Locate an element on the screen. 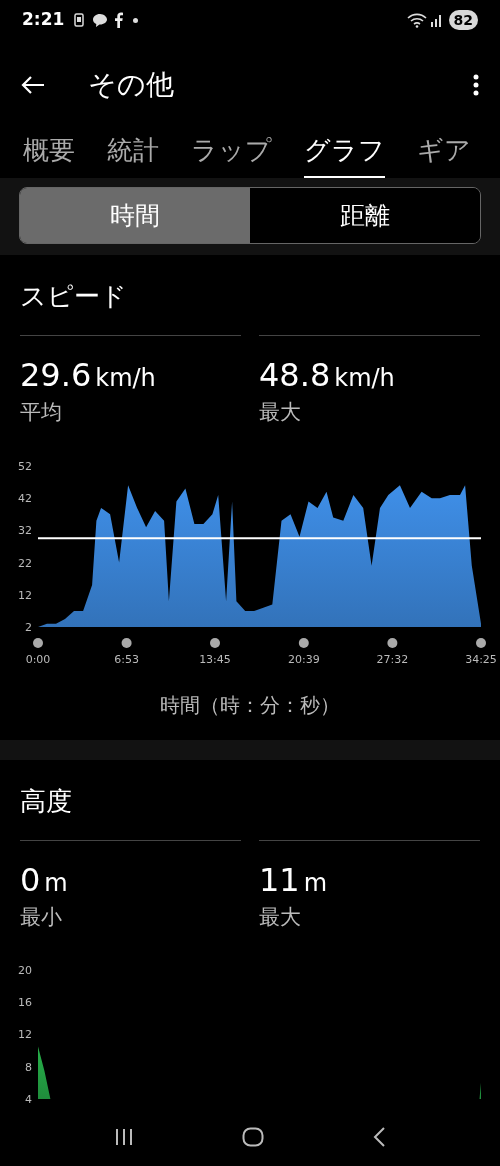  segment-button: 距離 is located at coordinates (365, 215).